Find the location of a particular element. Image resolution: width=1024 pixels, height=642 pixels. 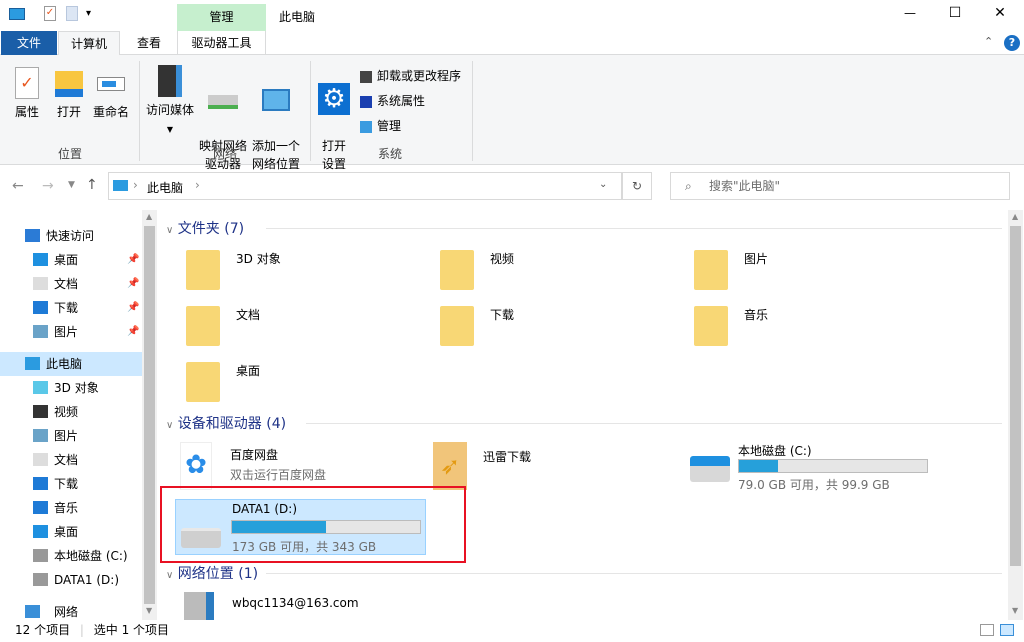

sidebar-item-label: 快速访问 is located at coordinates (70, 236).